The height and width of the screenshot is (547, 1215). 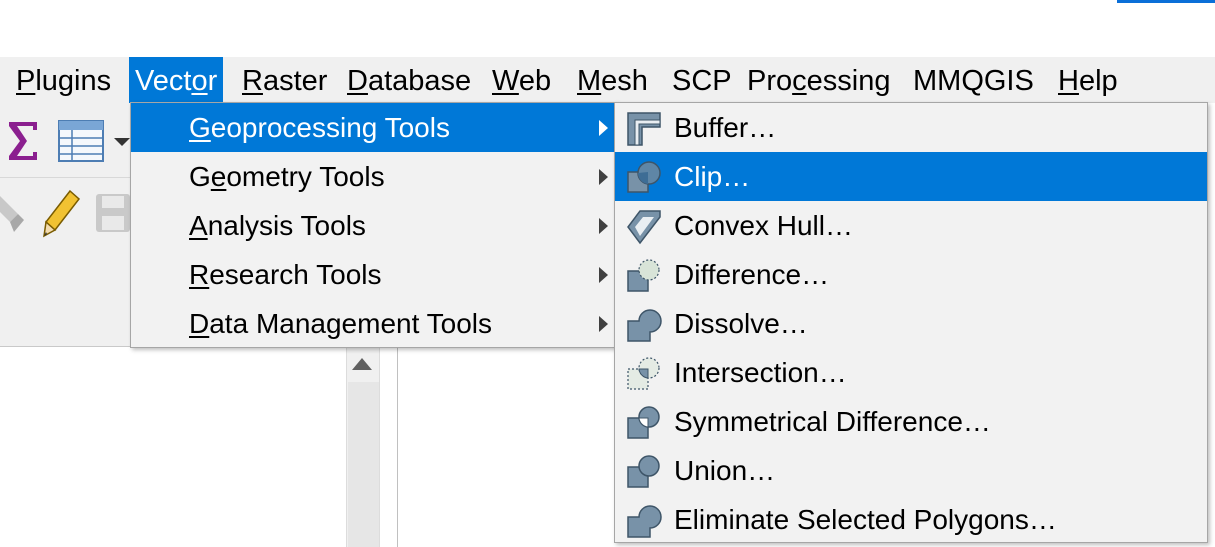 I want to click on accelerator-char: c, so click(x=799, y=81).